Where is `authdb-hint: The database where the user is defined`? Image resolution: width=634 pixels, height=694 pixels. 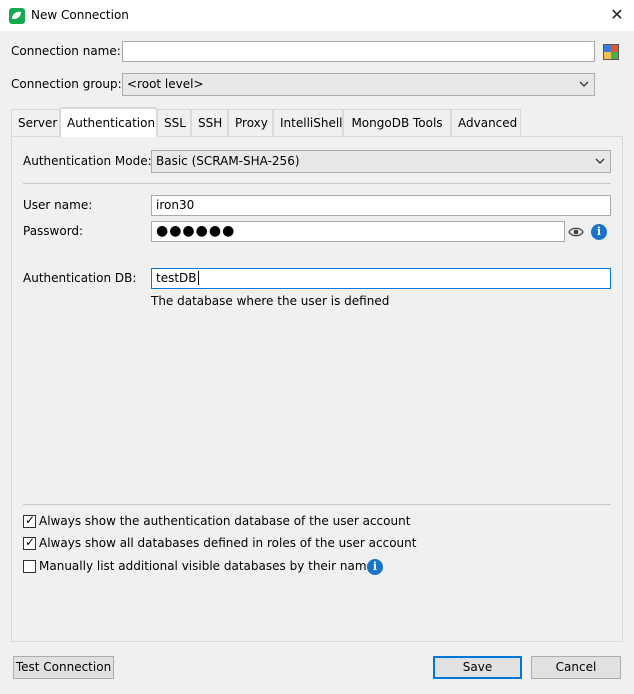 authdb-hint: The database where the user is defined is located at coordinates (270, 301).